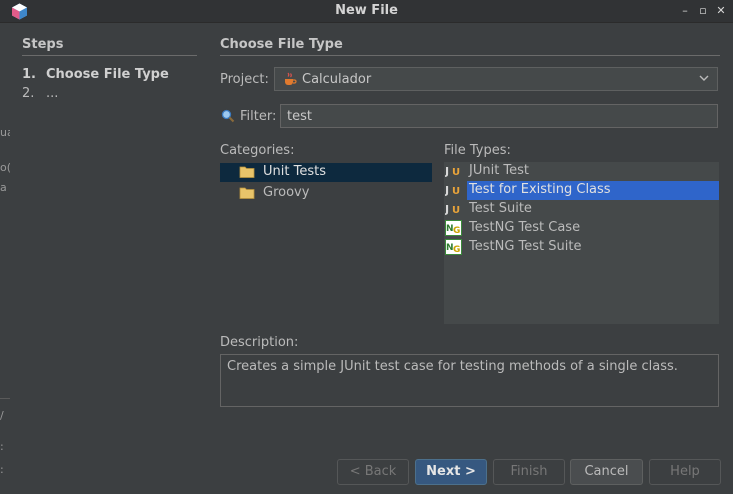  Describe the element at coordinates (337, 79) in the screenshot. I see `project-value: Calculador` at that location.